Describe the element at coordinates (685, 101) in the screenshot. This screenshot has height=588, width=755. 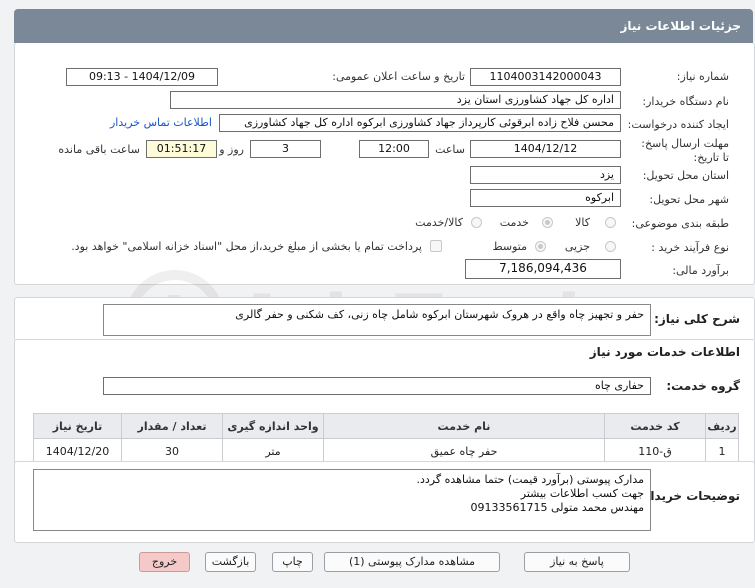
I see `buyer-org-label: نام دستگاه خریدار:` at that location.